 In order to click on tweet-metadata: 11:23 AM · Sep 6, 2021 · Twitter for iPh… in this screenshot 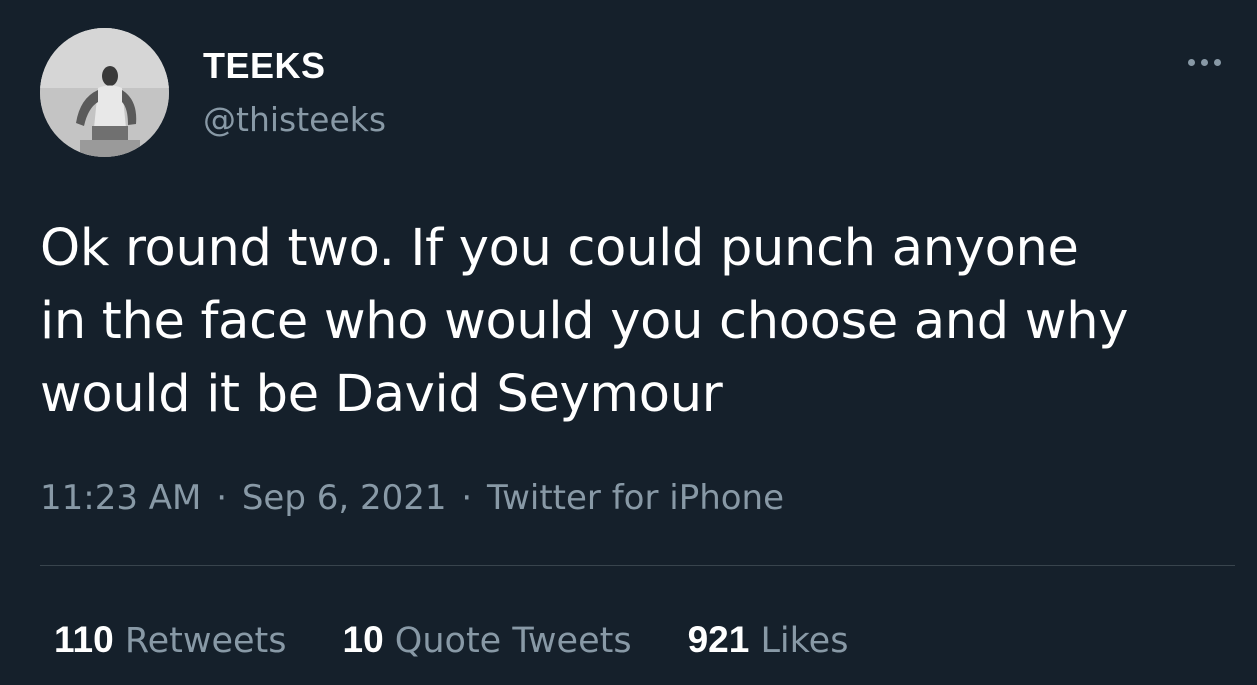, I will do `click(412, 498)`.